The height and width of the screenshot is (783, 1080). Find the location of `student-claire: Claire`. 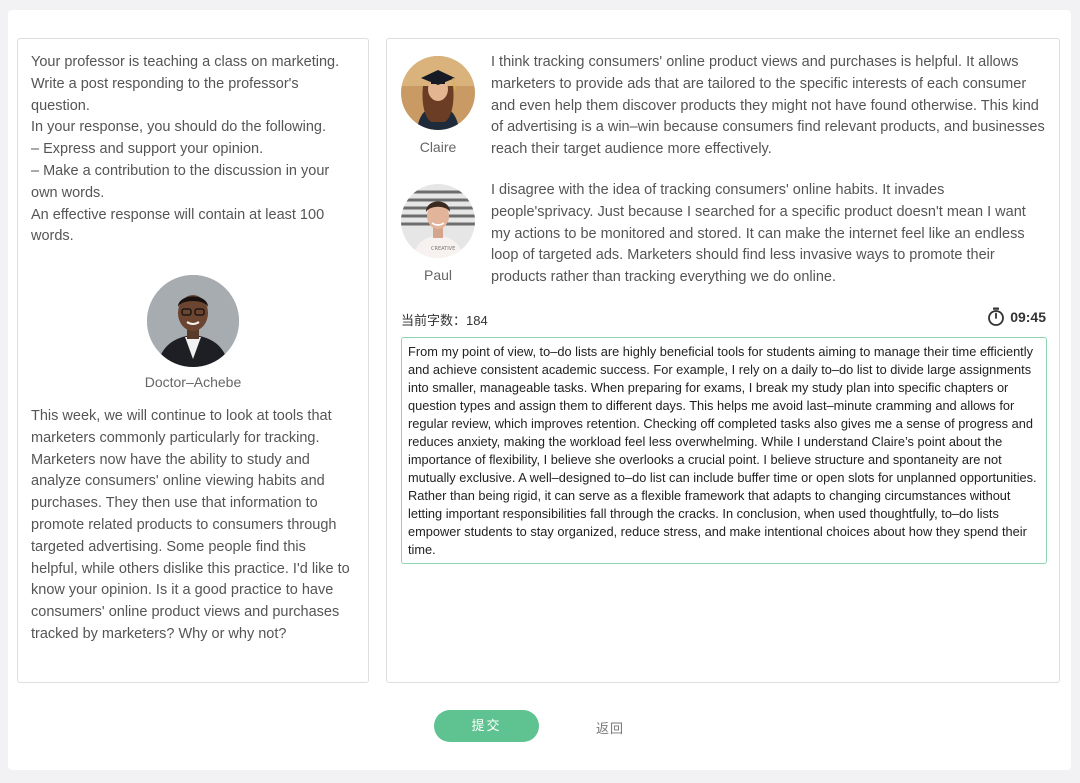

student-claire: Claire is located at coordinates (438, 105).